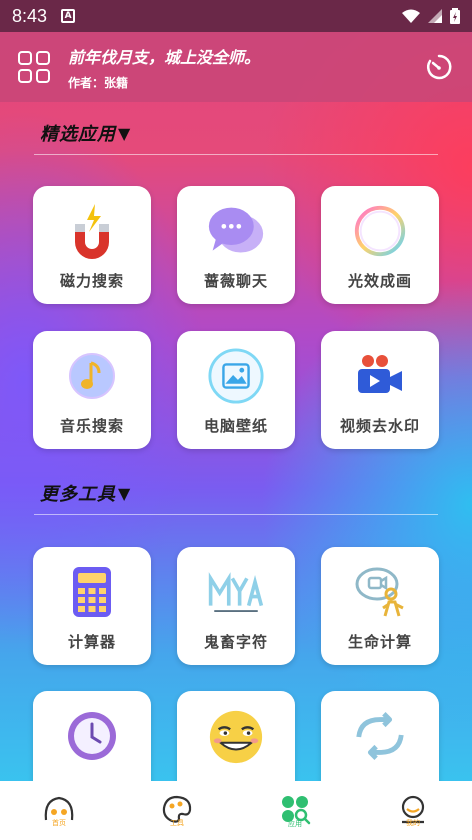  I want to click on app-card-glow-painting: 光效成画, so click(380, 245).